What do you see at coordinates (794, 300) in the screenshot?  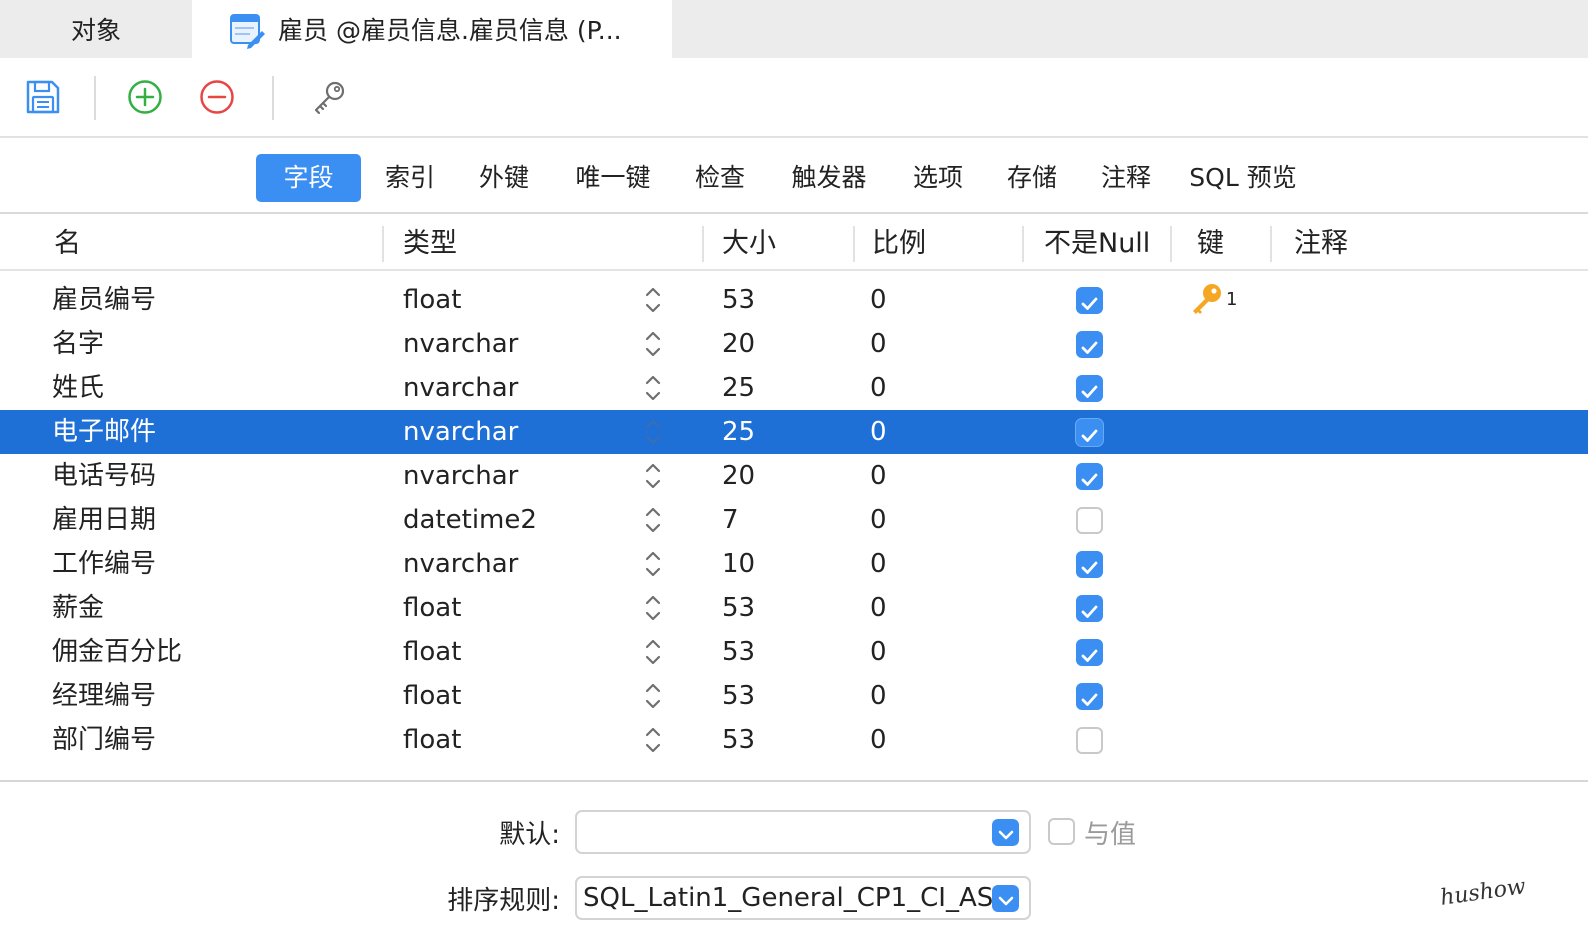 I see `table-row: 雇员编号 float 53 0 1` at bounding box center [794, 300].